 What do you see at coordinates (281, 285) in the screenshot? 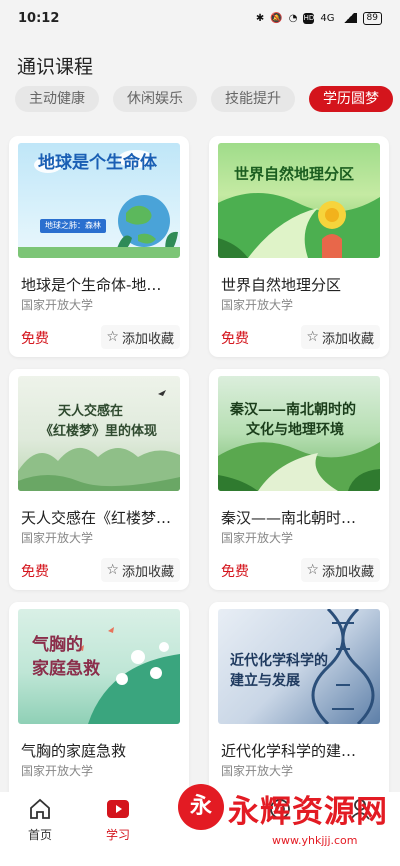
I see `course-title: 世界自然地理分区` at bounding box center [281, 285].